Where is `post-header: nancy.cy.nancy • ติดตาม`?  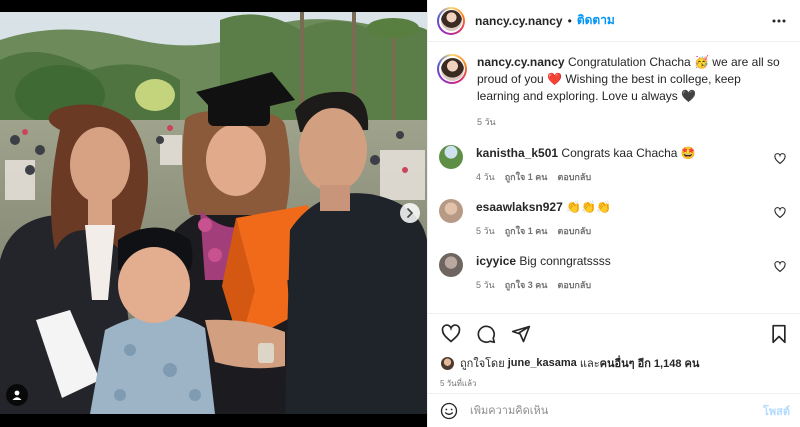 post-header: nancy.cy.nancy • ติดตาม is located at coordinates (614, 21).